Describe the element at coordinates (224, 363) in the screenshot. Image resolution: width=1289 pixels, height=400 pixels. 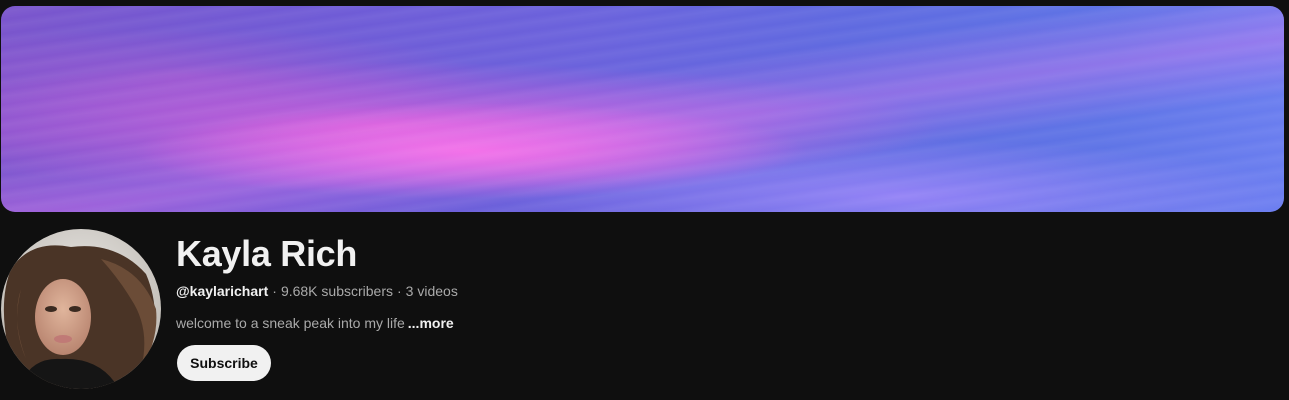
I see `subscribe-button: Subscribe` at that location.